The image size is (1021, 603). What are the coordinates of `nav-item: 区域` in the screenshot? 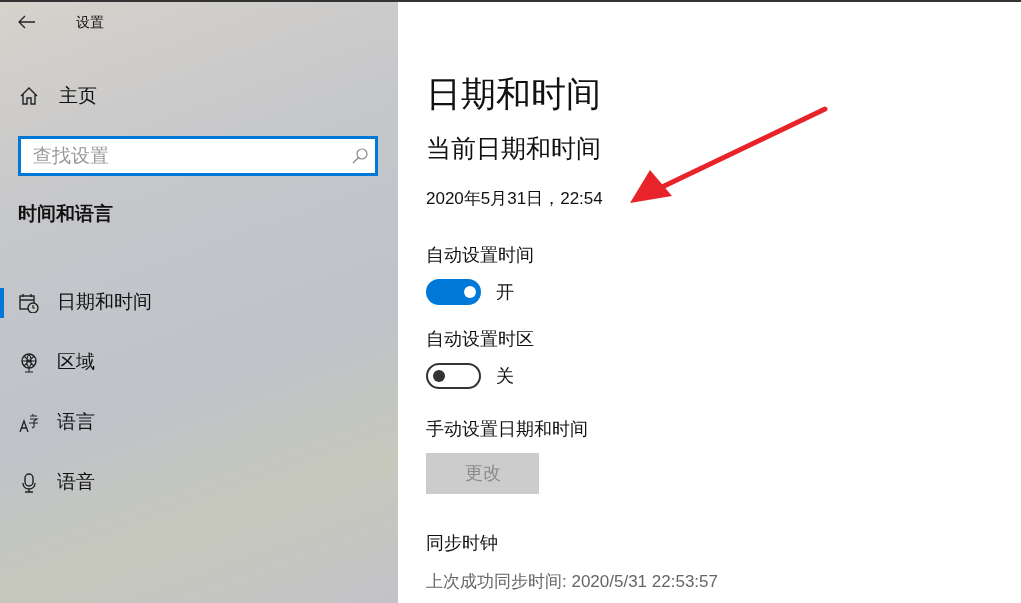 It's located at (199, 362).